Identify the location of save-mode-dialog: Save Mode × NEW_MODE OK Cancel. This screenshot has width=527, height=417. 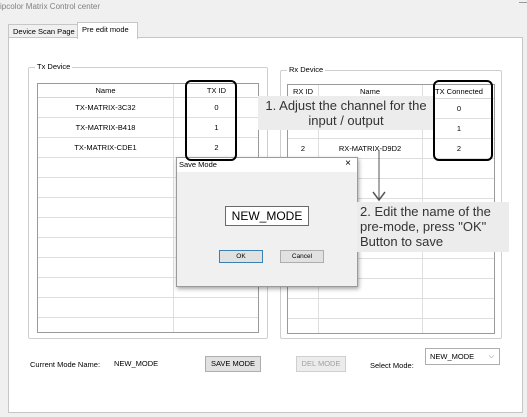
(267, 222).